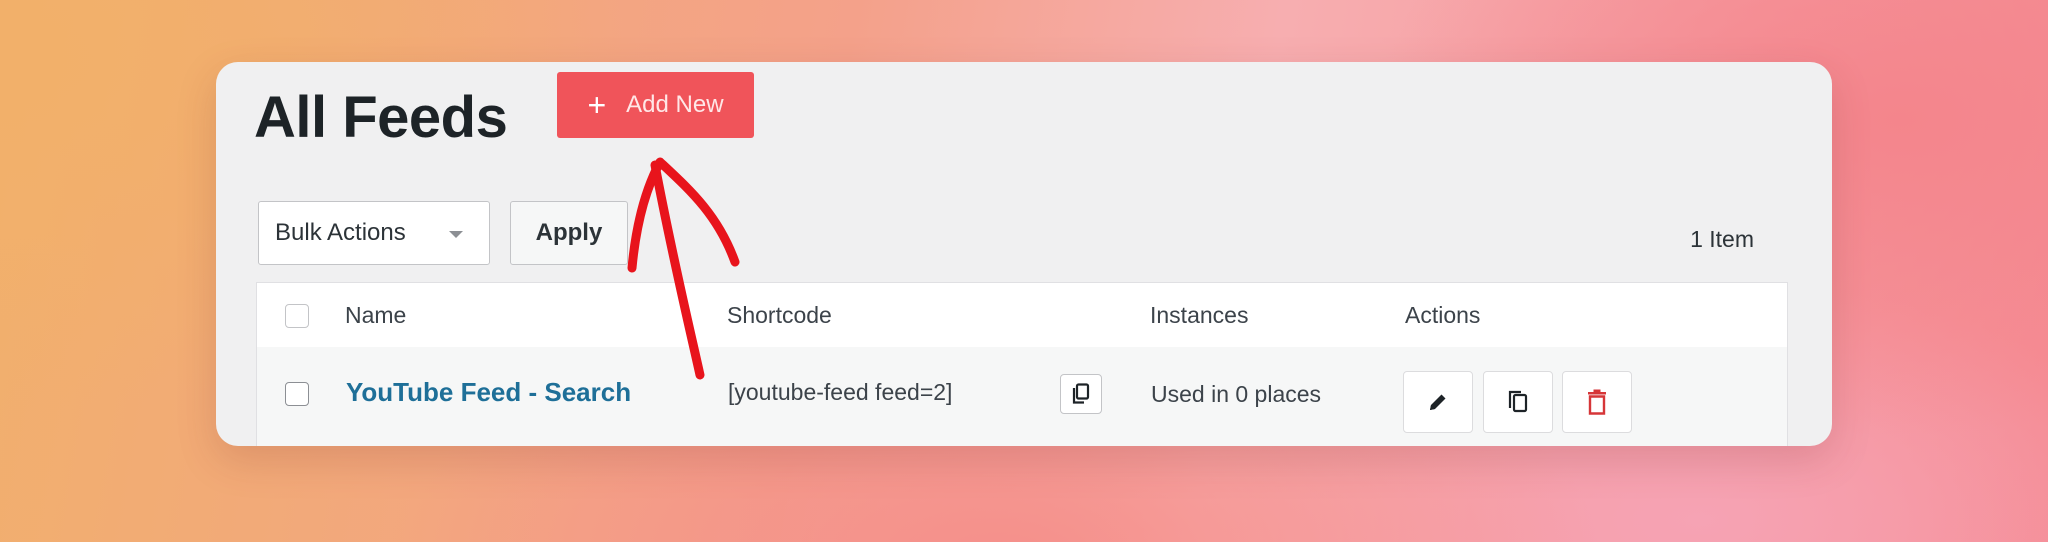 The height and width of the screenshot is (542, 2048). I want to click on copy-shortcode-button, so click(1081, 394).